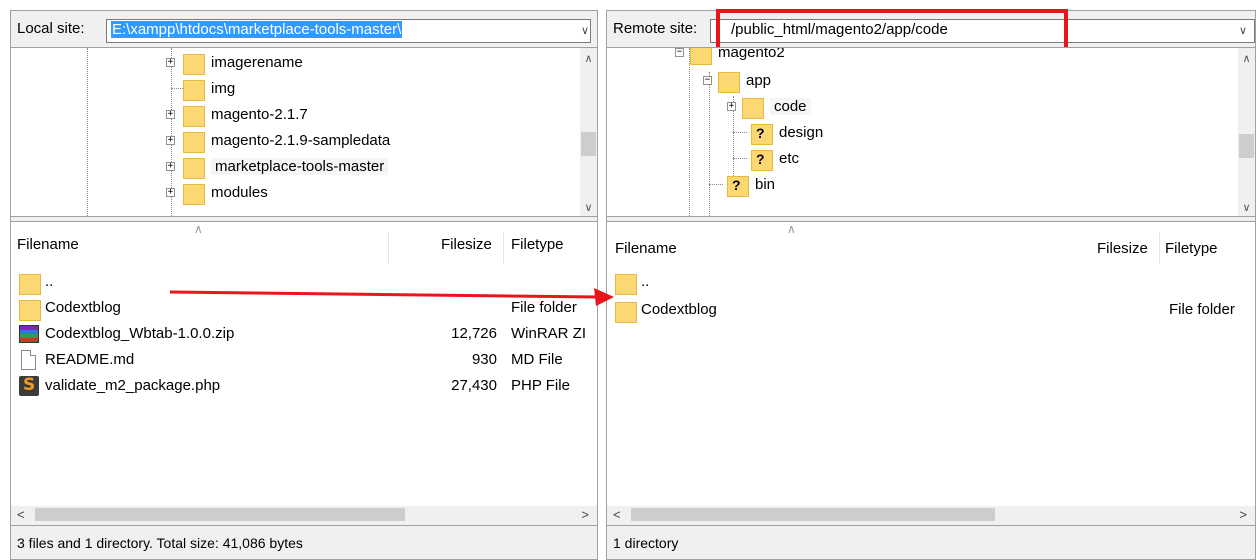 The height and width of the screenshot is (560, 1258). What do you see at coordinates (28, 360) in the screenshot?
I see `document-icon` at bounding box center [28, 360].